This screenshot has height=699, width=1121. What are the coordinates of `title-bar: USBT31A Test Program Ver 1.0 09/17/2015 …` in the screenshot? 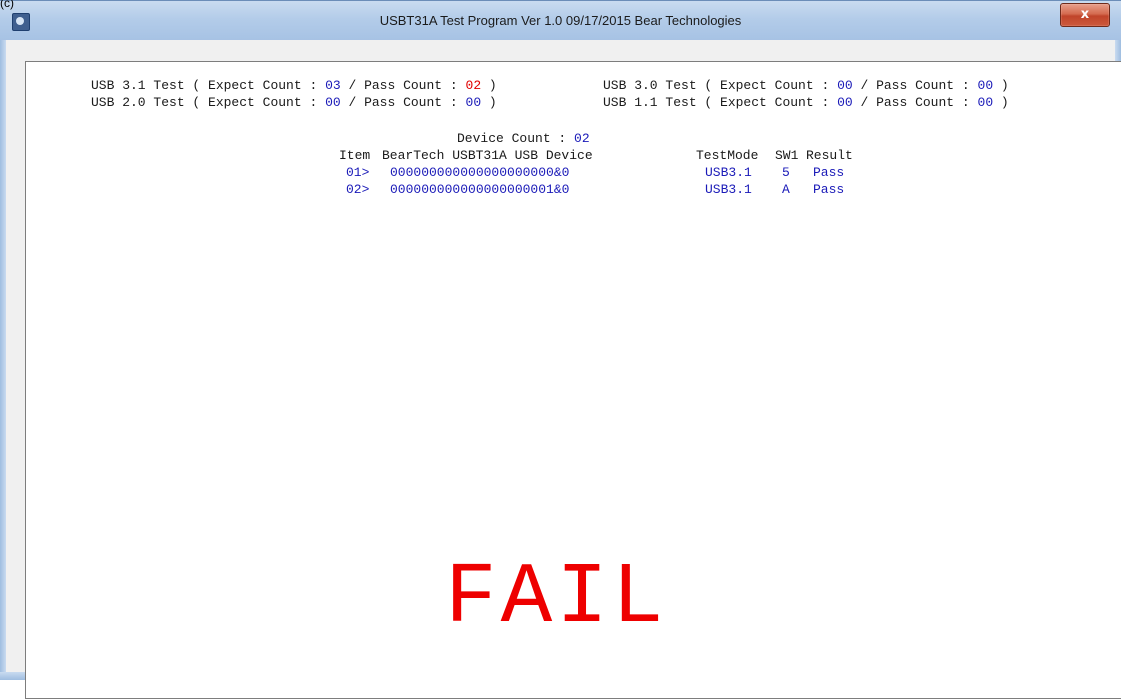 It's located at (560, 20).